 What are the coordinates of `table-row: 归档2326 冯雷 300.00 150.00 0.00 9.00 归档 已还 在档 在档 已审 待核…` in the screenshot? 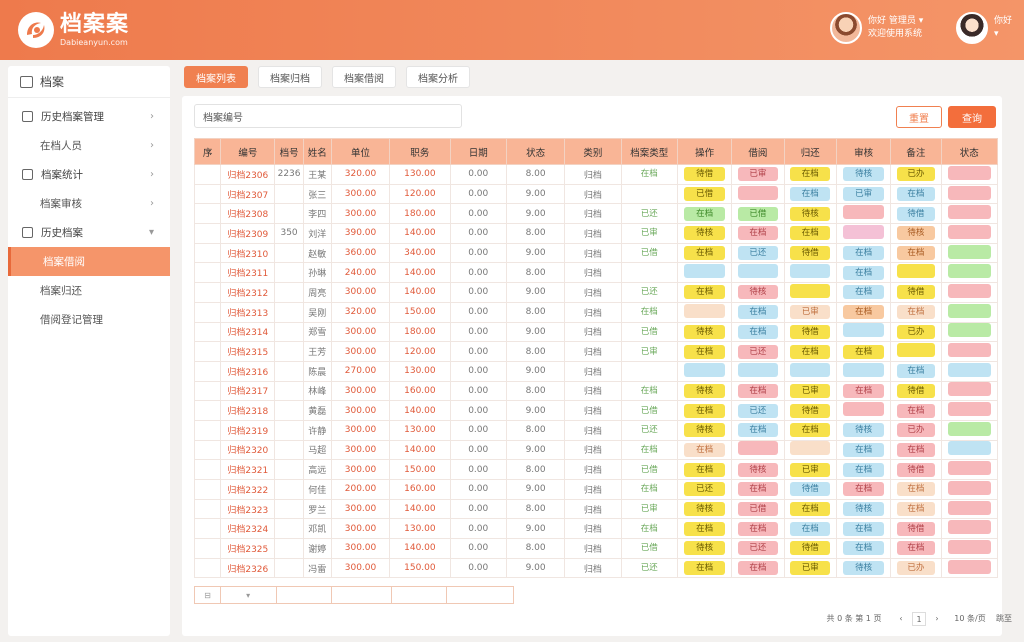 It's located at (596, 568).